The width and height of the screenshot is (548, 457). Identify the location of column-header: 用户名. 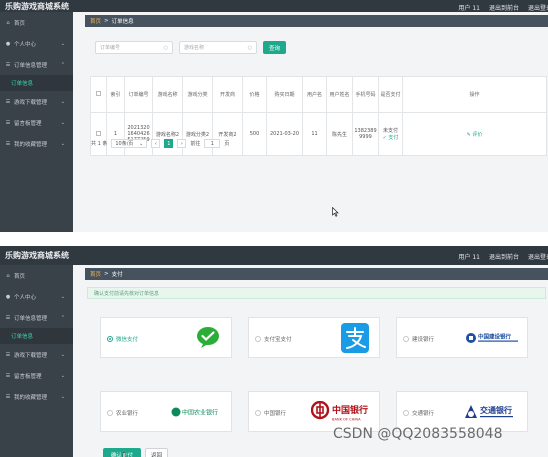
(314, 94).